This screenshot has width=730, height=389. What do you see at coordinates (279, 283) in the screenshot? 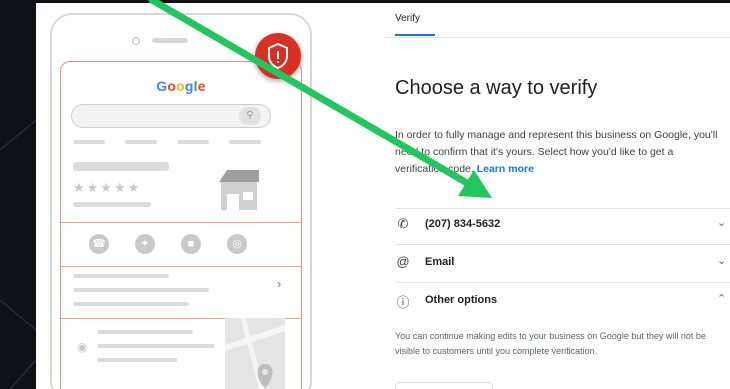
I see `chevron-right-icon: ›` at bounding box center [279, 283].